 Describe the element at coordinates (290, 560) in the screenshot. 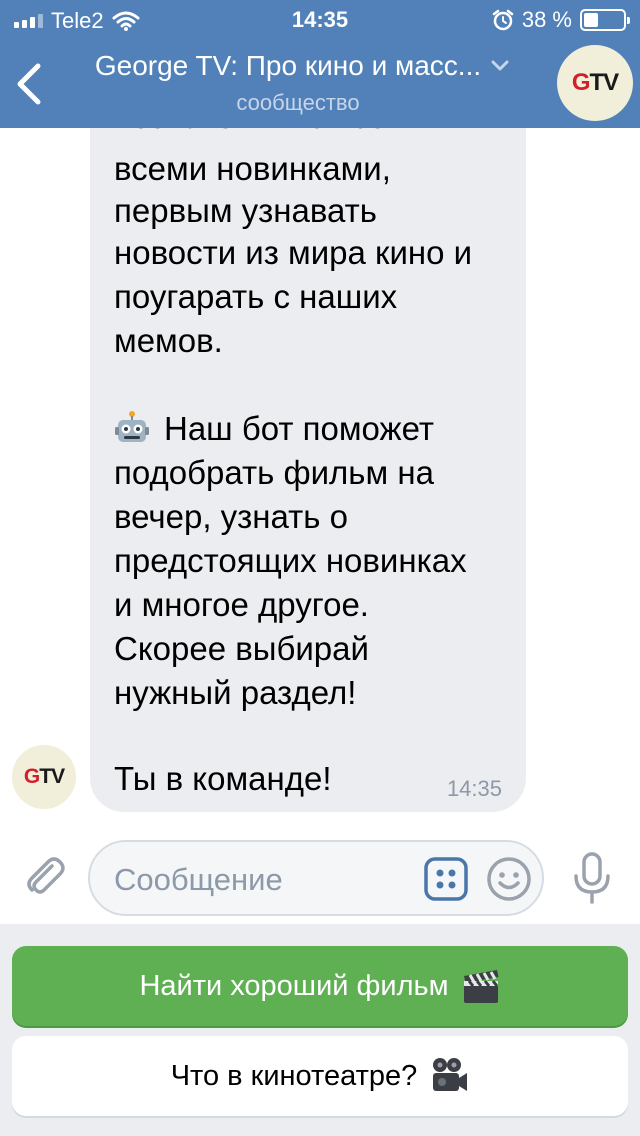

I see `message-text-line: предстоящих новинках` at that location.